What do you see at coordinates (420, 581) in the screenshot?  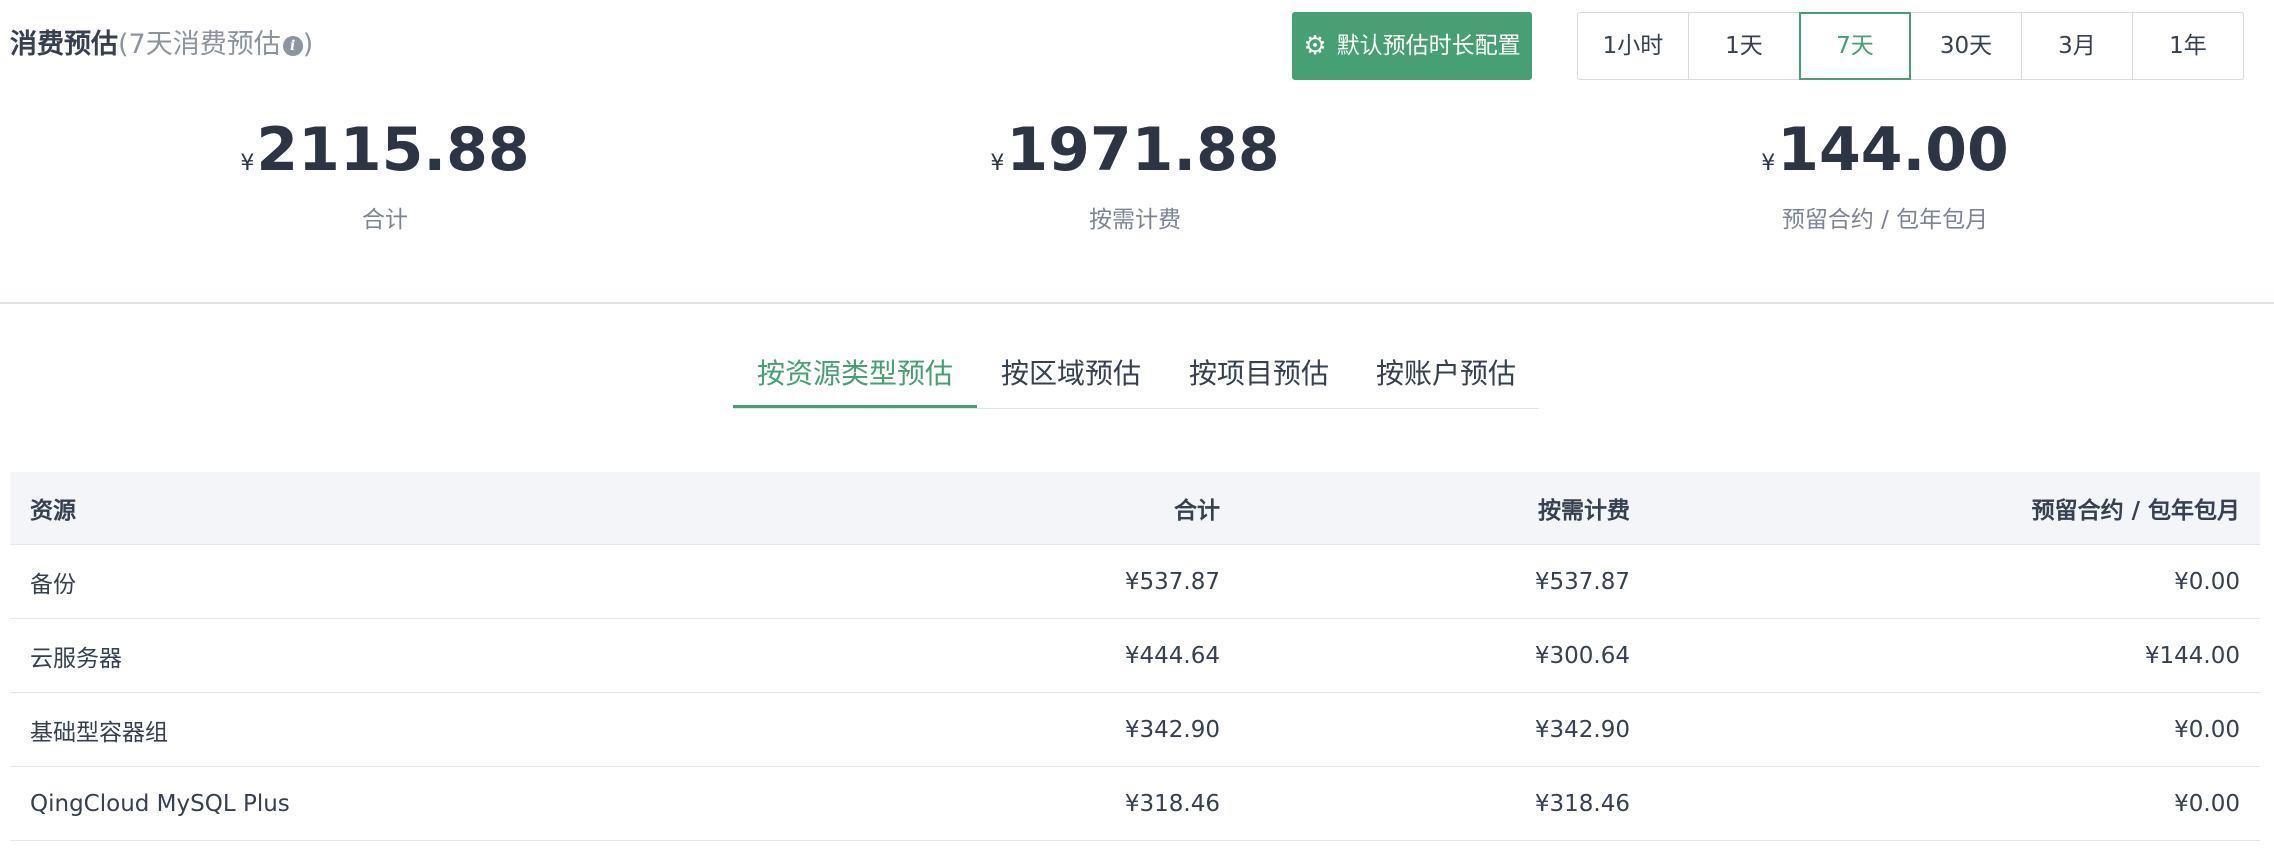 I see `cell-resource: 备份` at bounding box center [420, 581].